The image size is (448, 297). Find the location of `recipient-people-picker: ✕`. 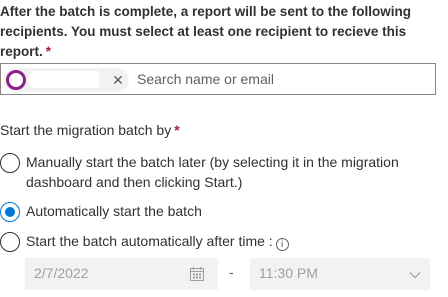

recipient-people-picker: ✕ is located at coordinates (218, 79).